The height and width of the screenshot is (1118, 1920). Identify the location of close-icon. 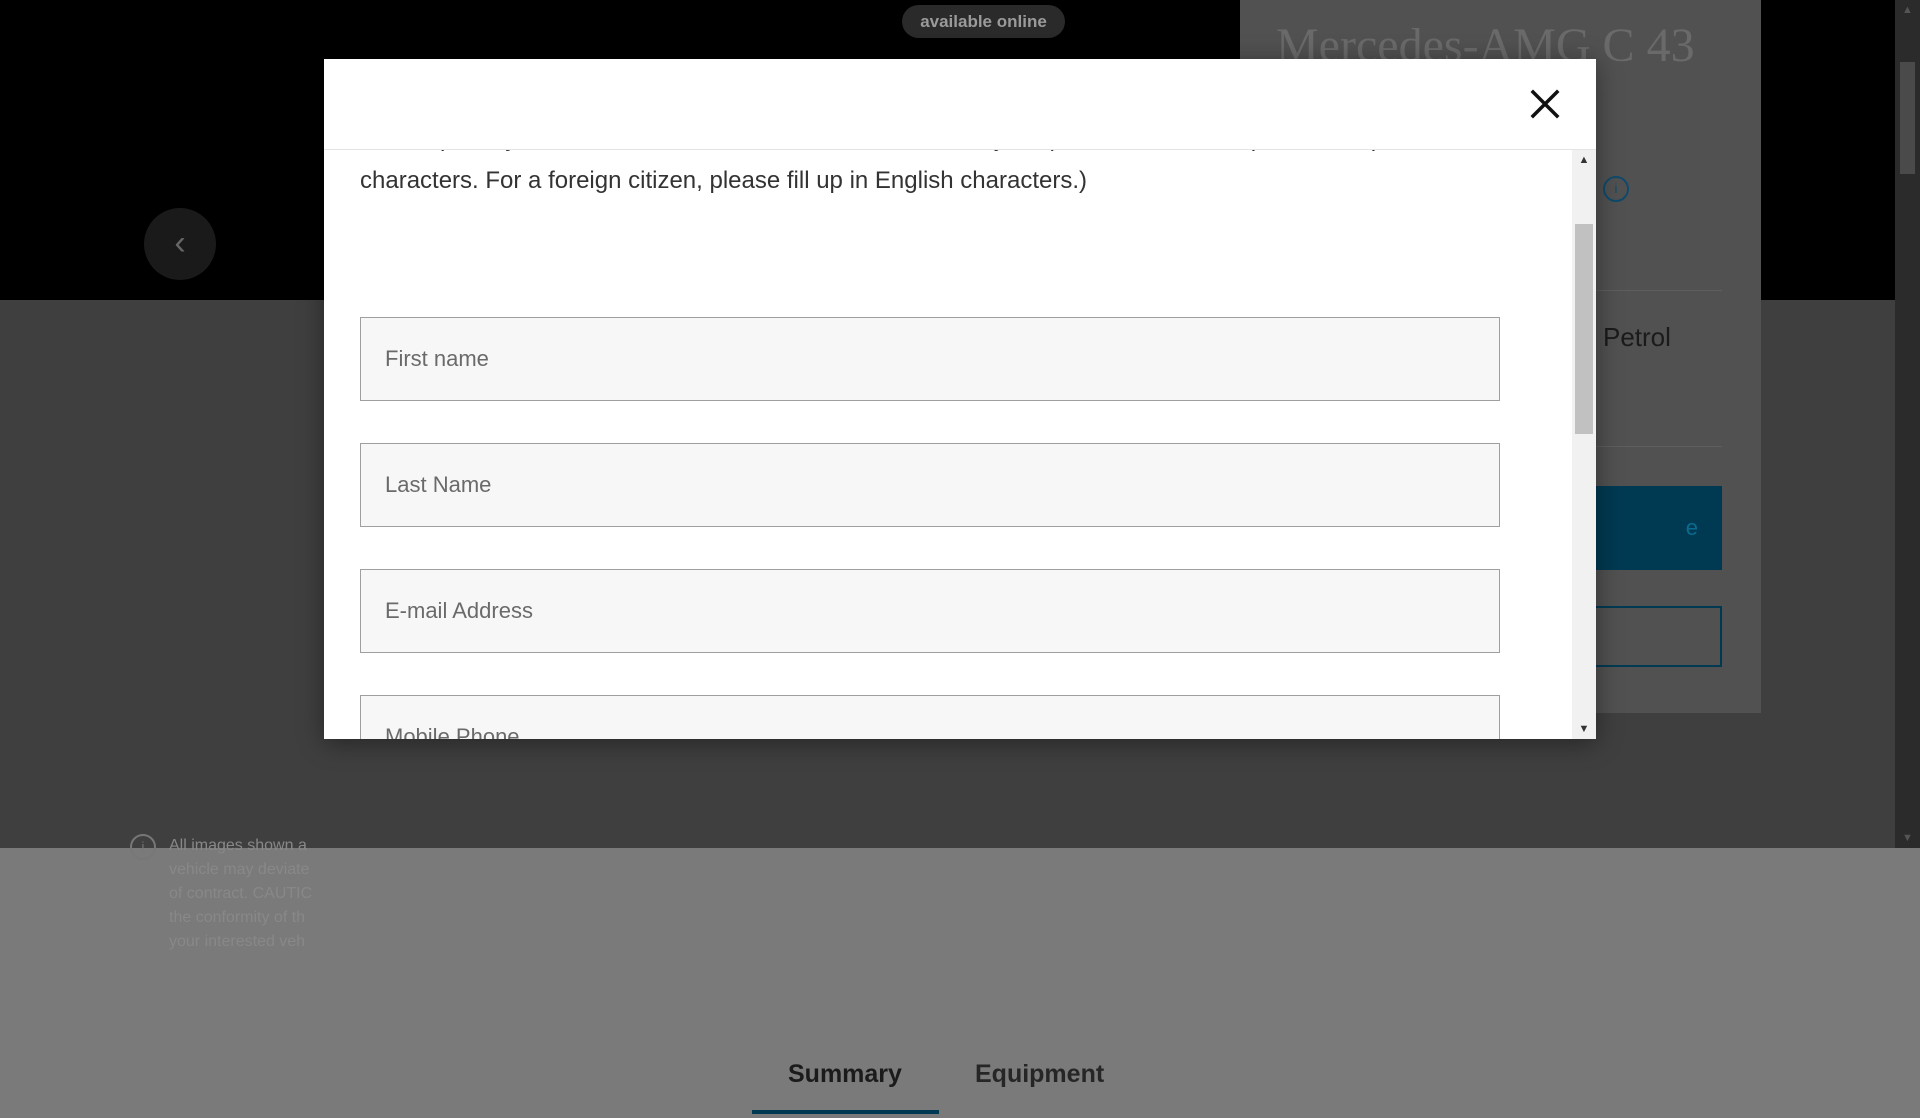
(1545, 104).